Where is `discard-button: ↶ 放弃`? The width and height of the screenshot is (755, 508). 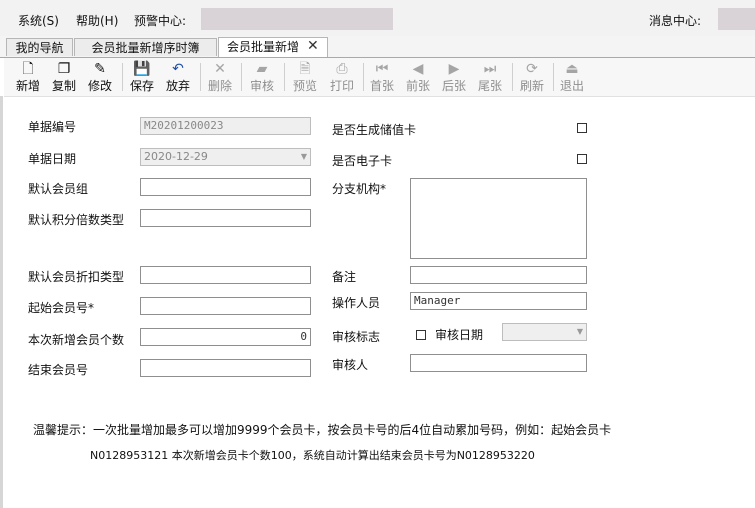
discard-button: ↶ 放弃 is located at coordinates (178, 77).